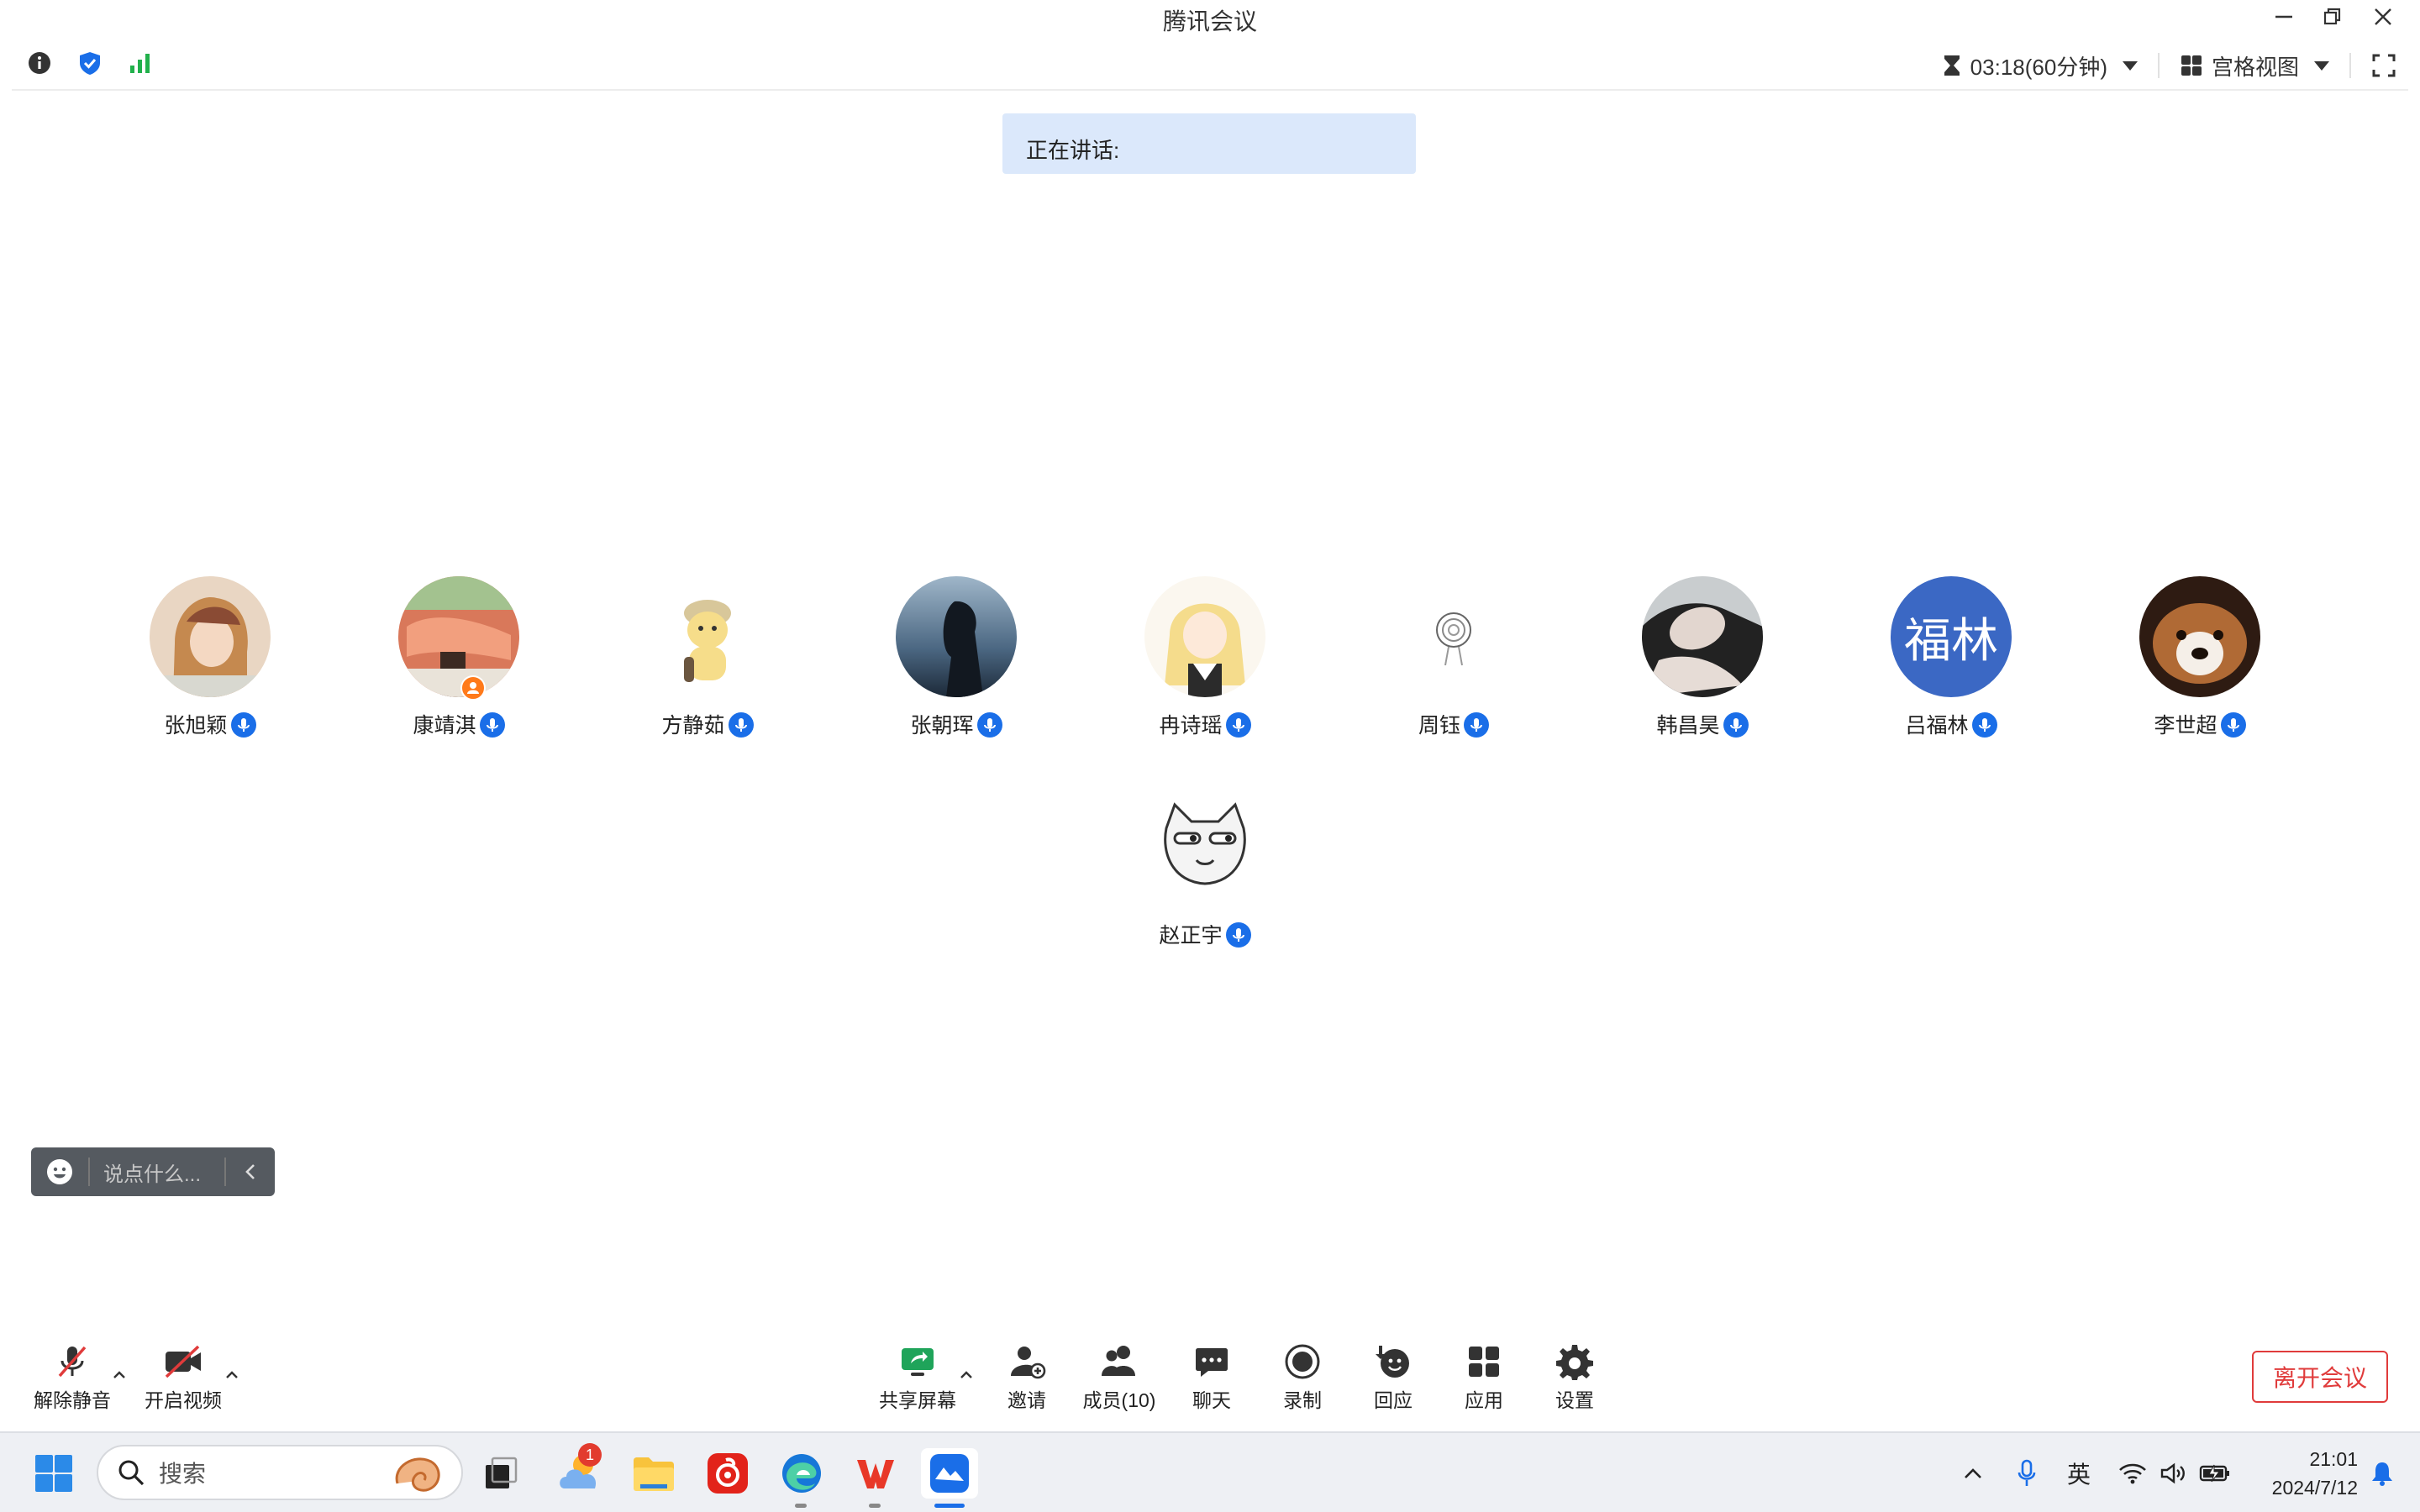  Describe the element at coordinates (1392, 1362) in the screenshot. I see `reaction-icon` at that location.